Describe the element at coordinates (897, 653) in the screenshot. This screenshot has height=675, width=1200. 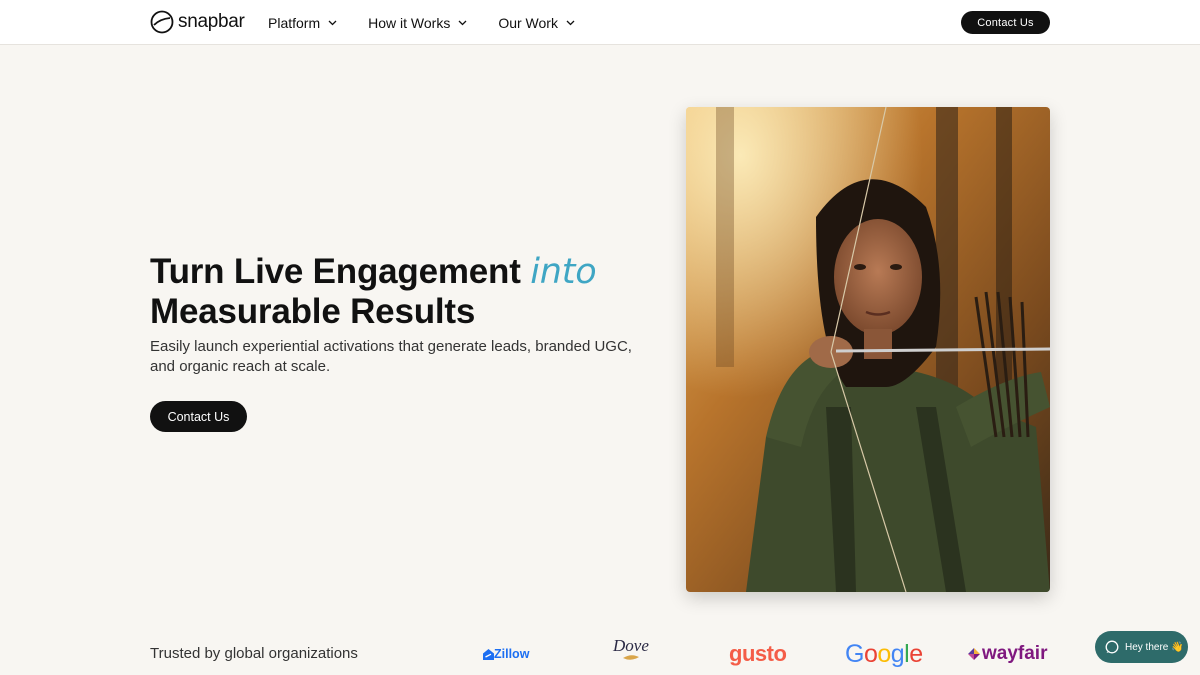
I see `google-letter: g` at that location.